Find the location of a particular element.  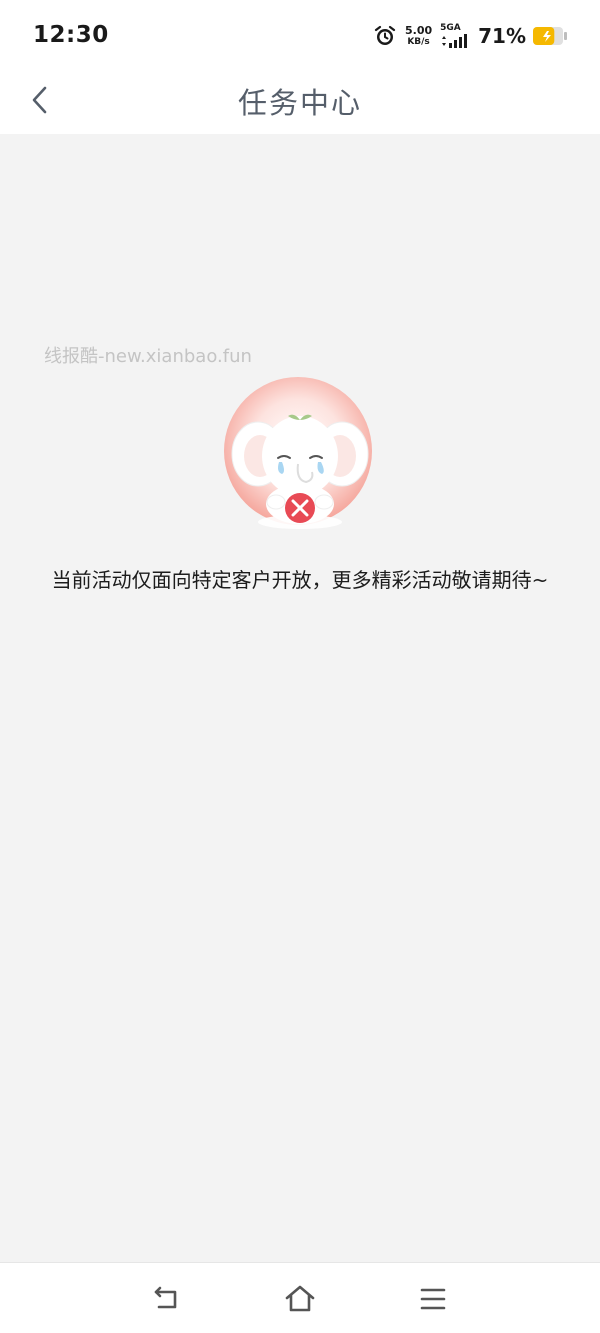

back-arrow-icon is located at coordinates (165, 1297).